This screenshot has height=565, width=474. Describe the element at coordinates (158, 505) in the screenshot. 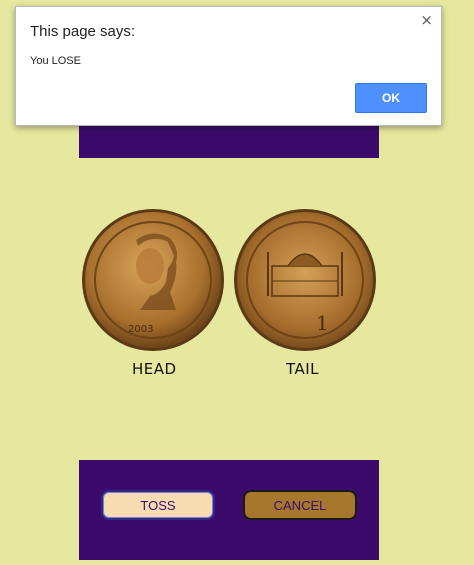

I see `toss-button: TOSS` at that location.